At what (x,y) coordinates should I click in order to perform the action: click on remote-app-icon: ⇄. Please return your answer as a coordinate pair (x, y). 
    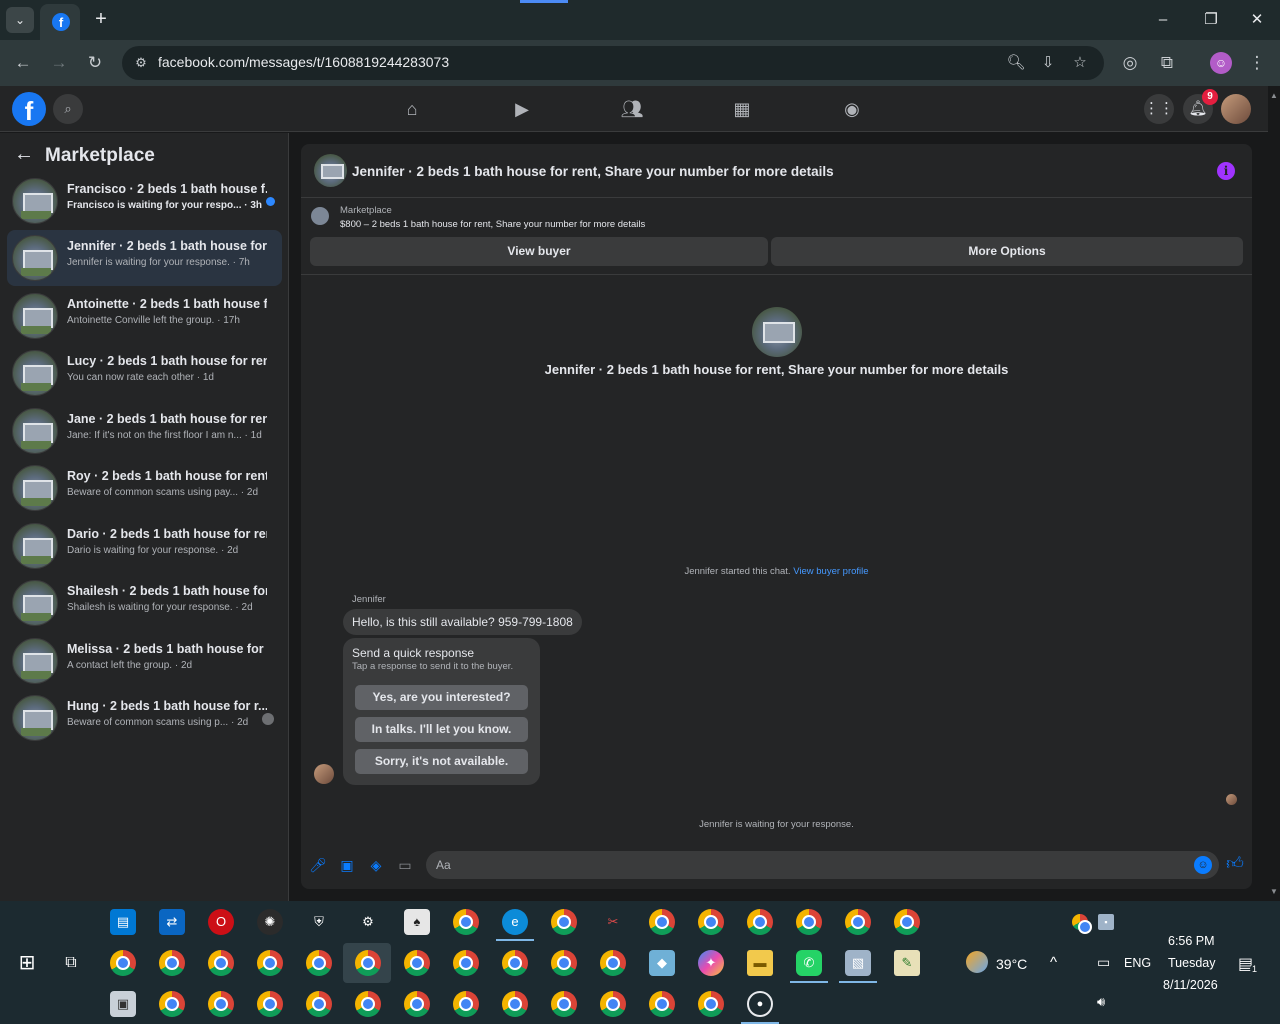
    Looking at the image, I should click on (172, 922).